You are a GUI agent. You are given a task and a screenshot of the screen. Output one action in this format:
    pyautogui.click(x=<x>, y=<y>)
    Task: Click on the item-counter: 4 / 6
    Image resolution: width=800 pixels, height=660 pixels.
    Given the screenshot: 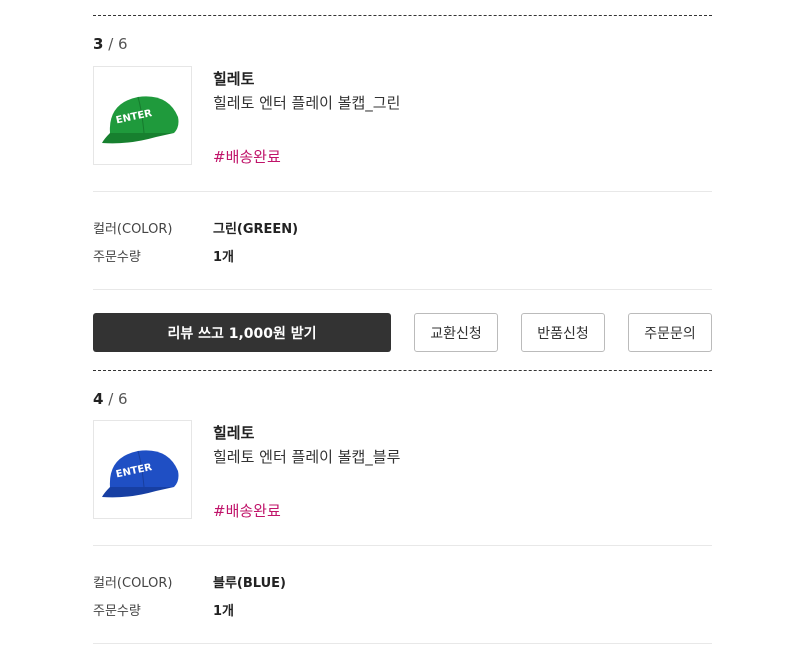 What is the action you would take?
    pyautogui.click(x=110, y=399)
    